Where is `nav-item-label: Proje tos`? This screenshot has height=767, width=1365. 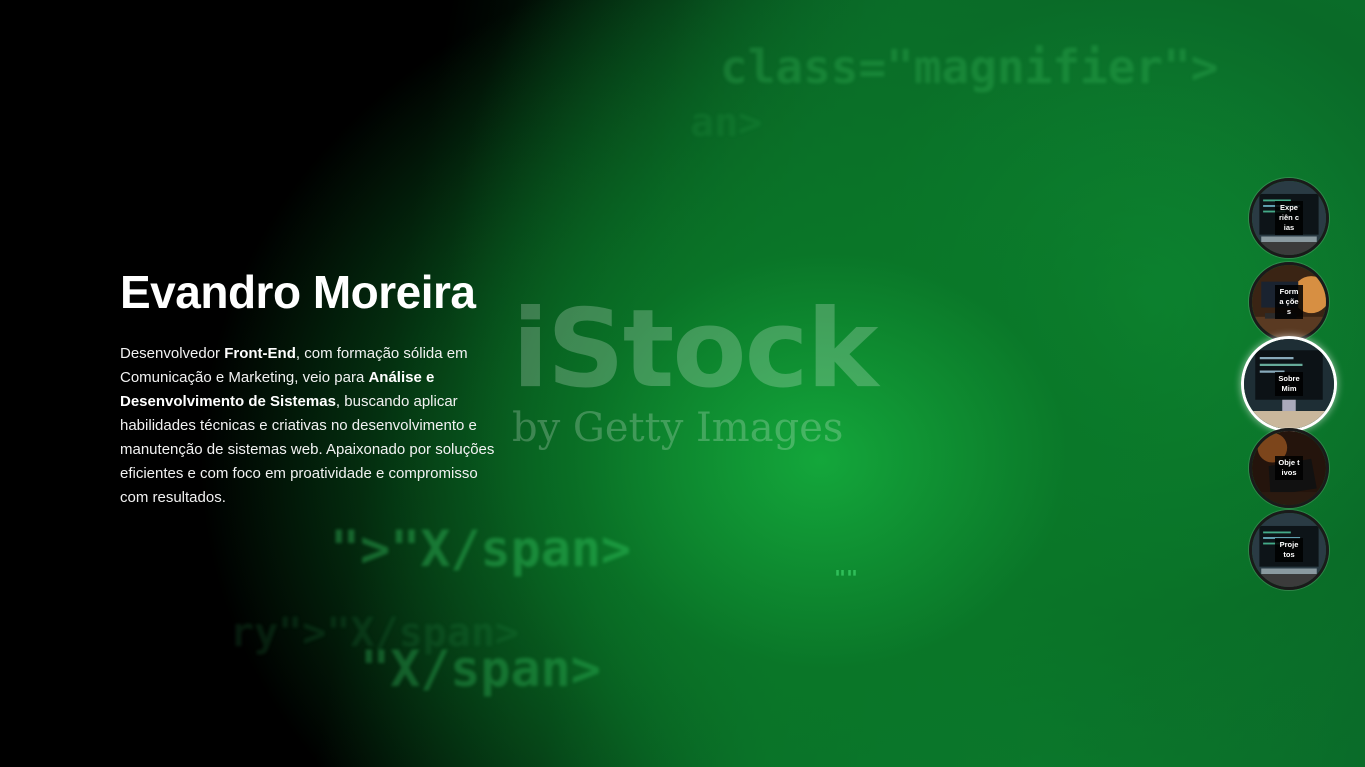
nav-item-label: Proje tos is located at coordinates (1289, 550).